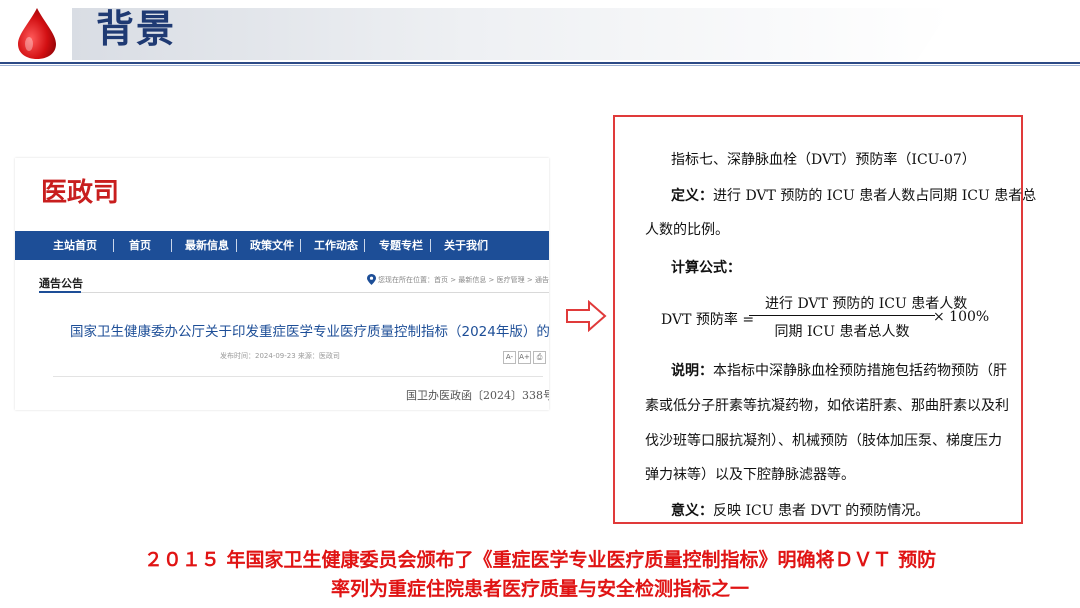  I want to click on nav-item-policy: 政策文件, so click(272, 245).